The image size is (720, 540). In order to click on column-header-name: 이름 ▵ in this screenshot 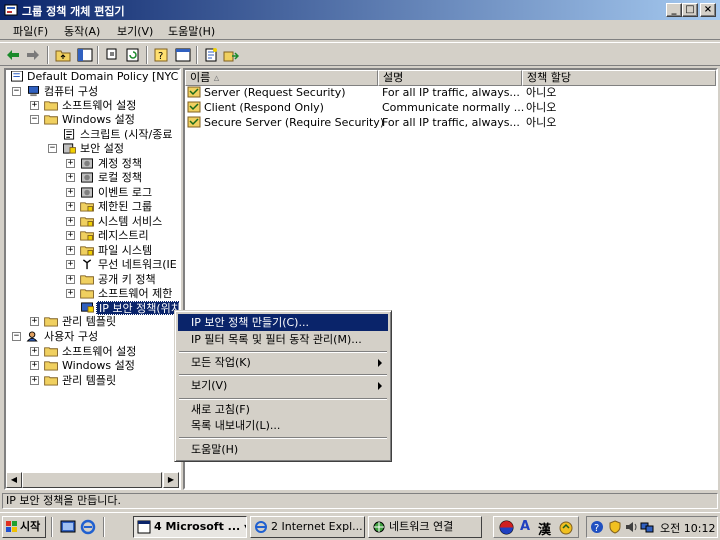, I will do `click(281, 78)`.